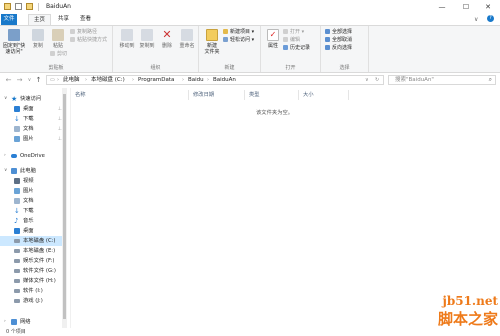  Describe the element at coordinates (155, 68) in the screenshot. I see `organize-group-label: 组织` at that location.